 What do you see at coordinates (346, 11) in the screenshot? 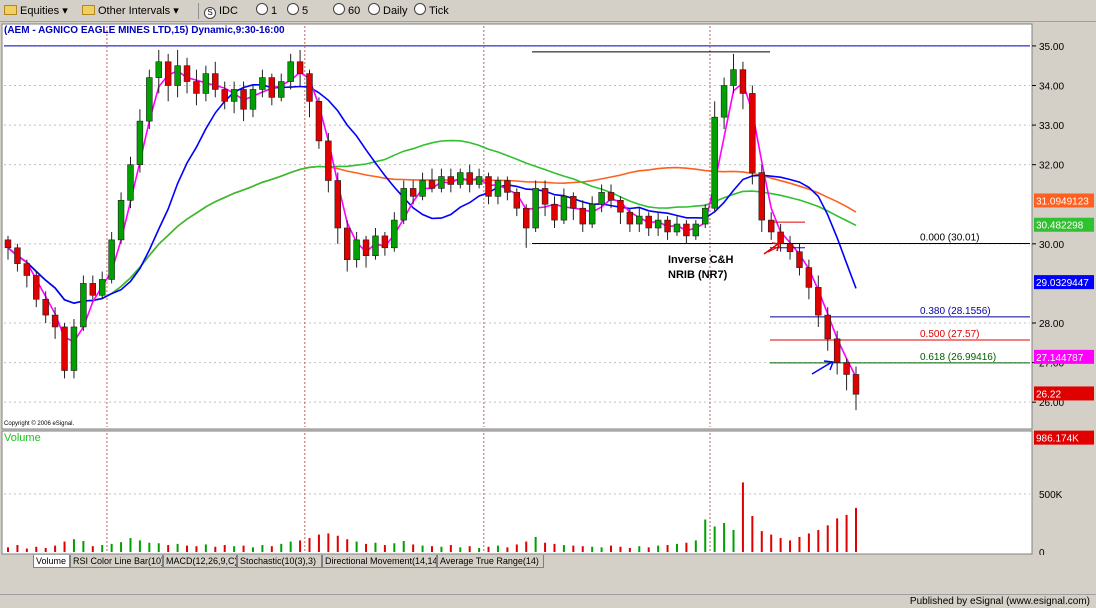
I see `interval-60-button: 60` at bounding box center [346, 11].